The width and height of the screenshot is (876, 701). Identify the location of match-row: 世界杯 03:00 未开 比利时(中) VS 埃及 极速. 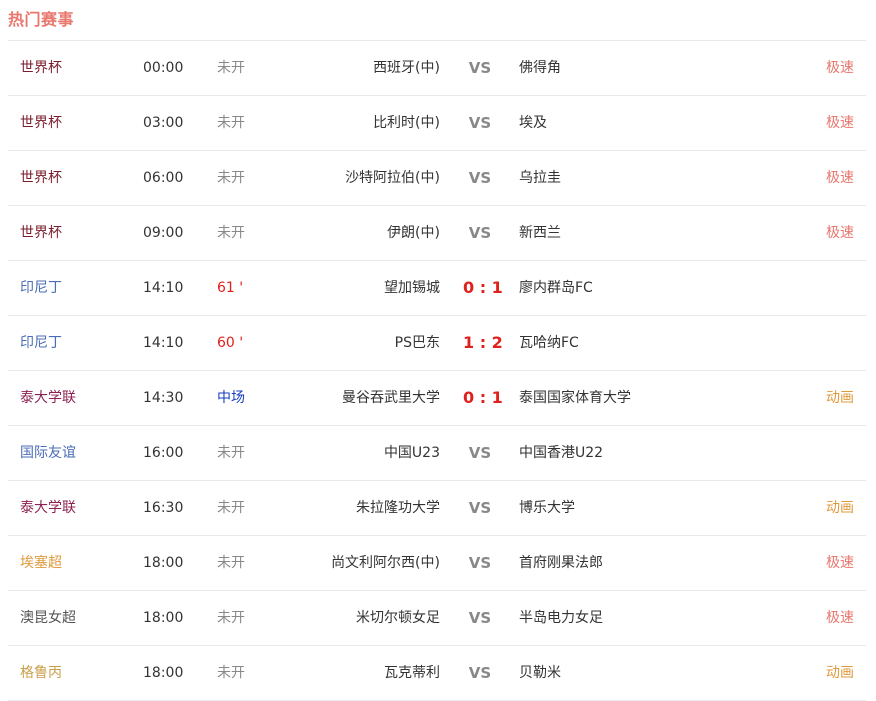
(437, 123).